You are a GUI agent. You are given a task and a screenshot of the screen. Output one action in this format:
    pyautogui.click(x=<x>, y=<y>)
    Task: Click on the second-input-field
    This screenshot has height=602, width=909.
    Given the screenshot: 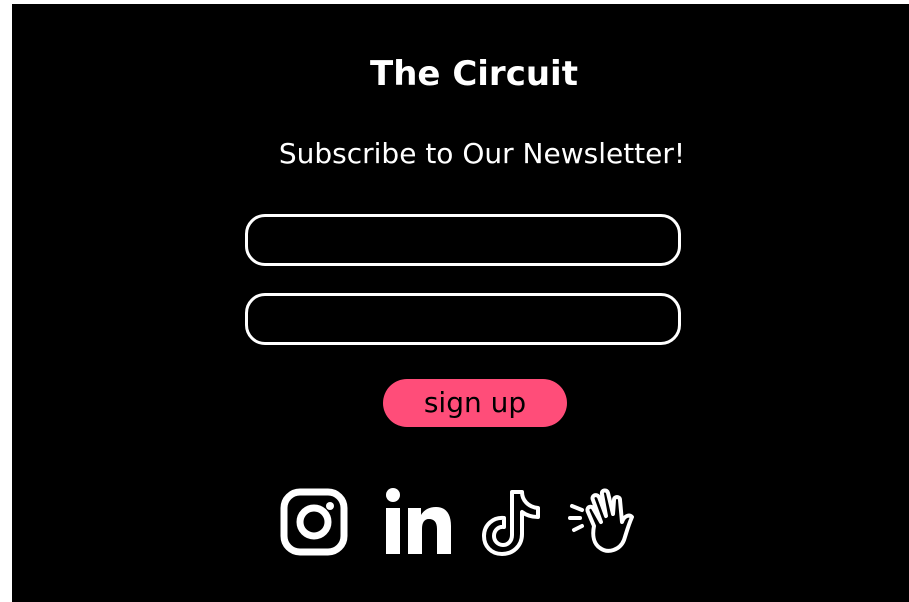 What is the action you would take?
    pyautogui.click(x=463, y=319)
    